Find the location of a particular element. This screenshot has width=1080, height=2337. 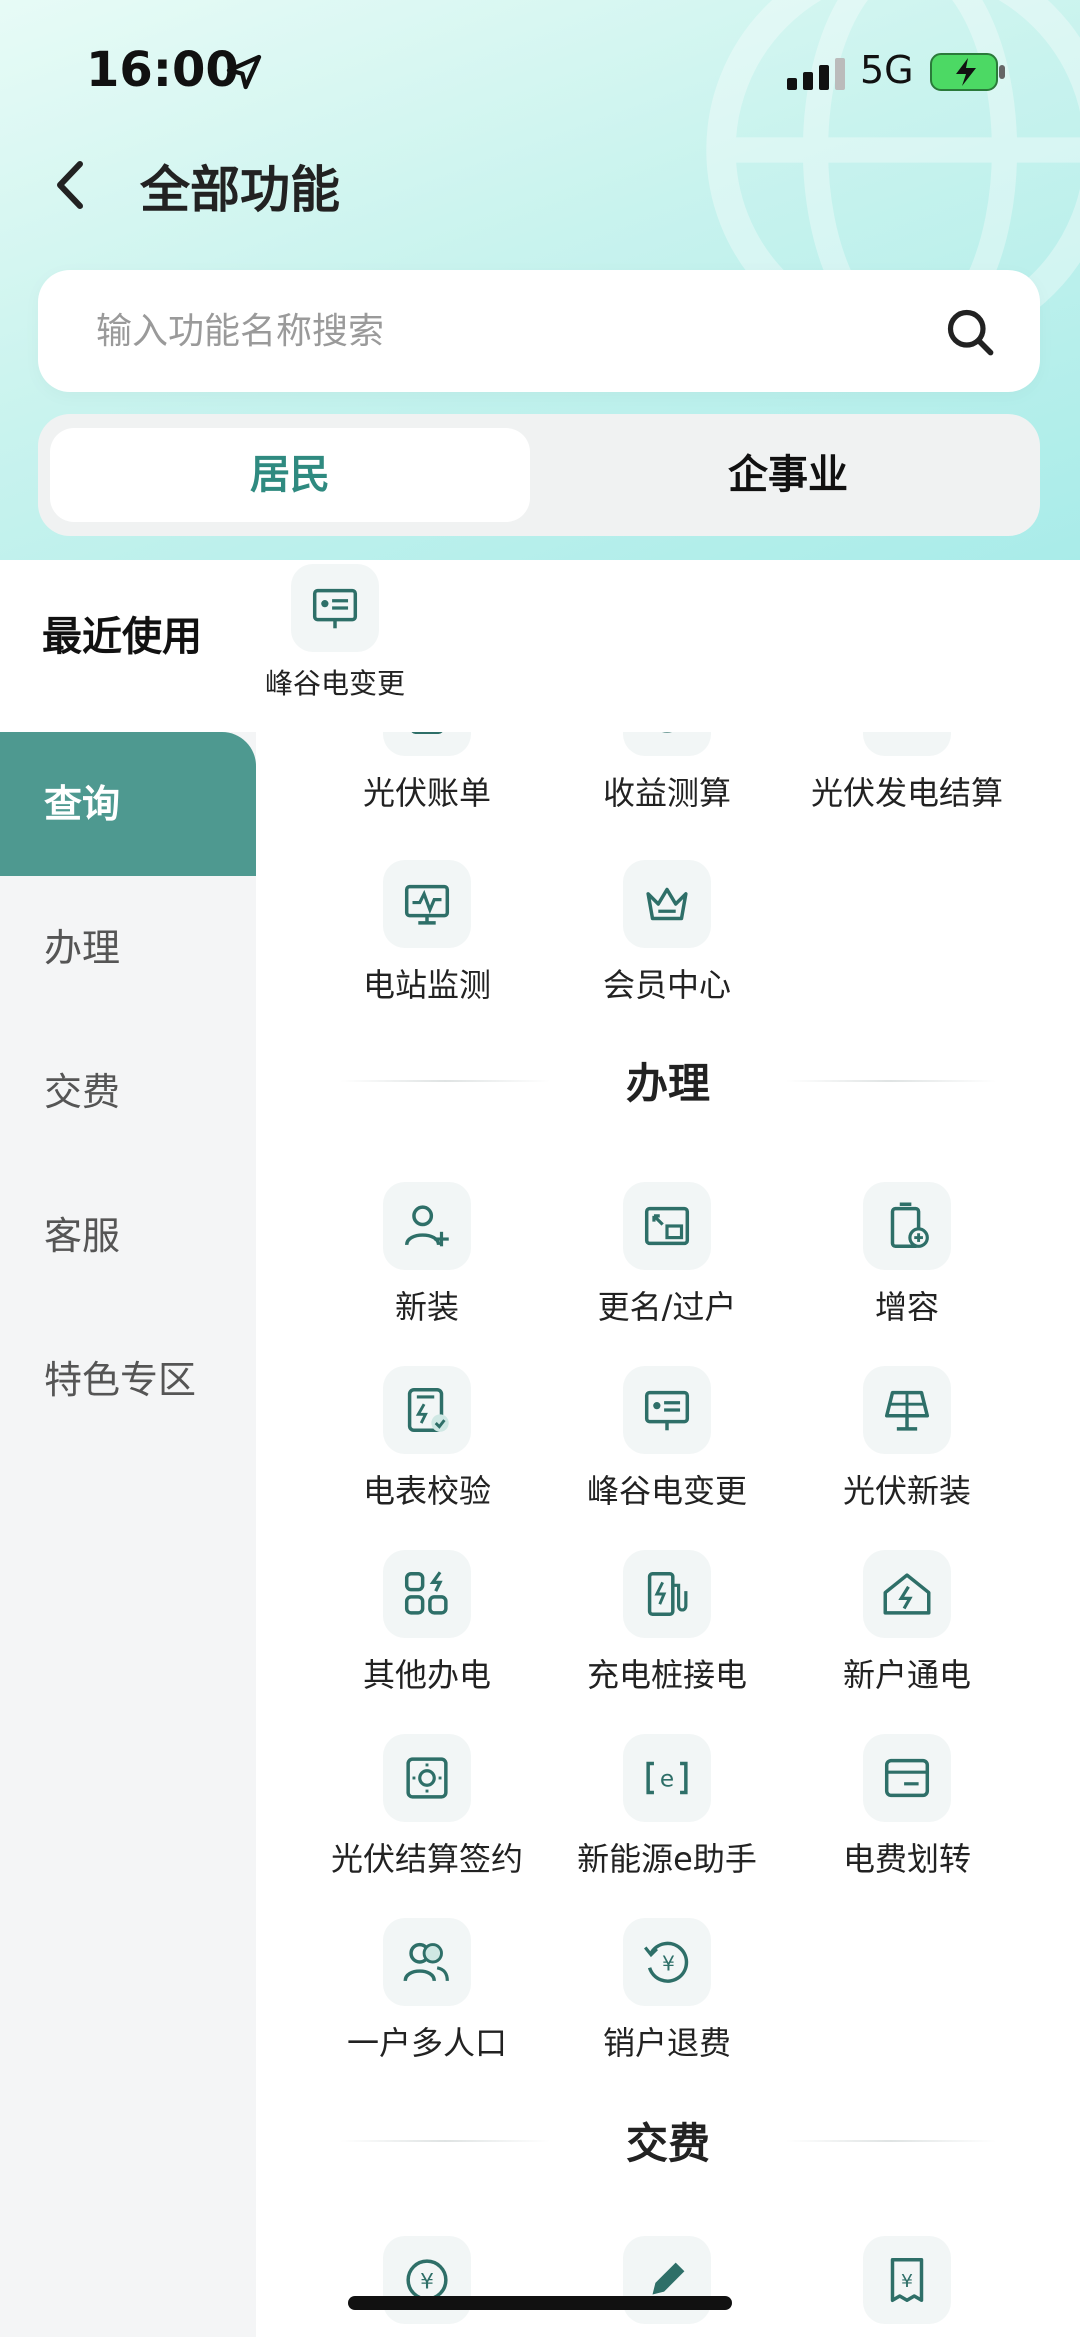

card-transfer-icon is located at coordinates (907, 1778).